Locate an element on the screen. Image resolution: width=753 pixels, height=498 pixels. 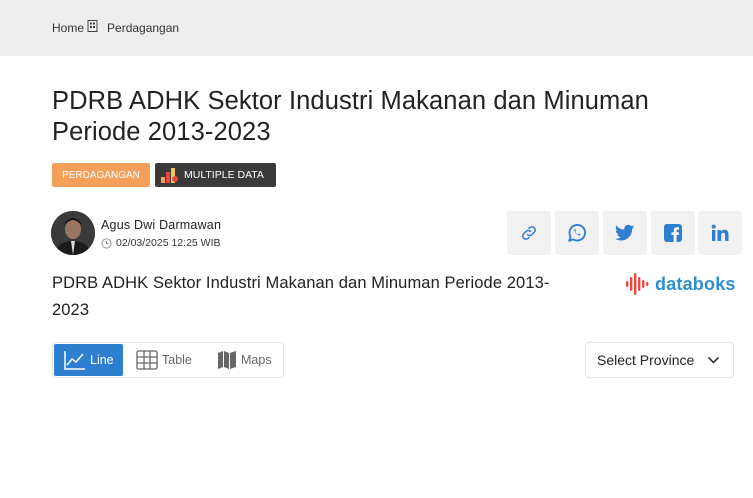
share-whatsapp-button is located at coordinates (577, 233).